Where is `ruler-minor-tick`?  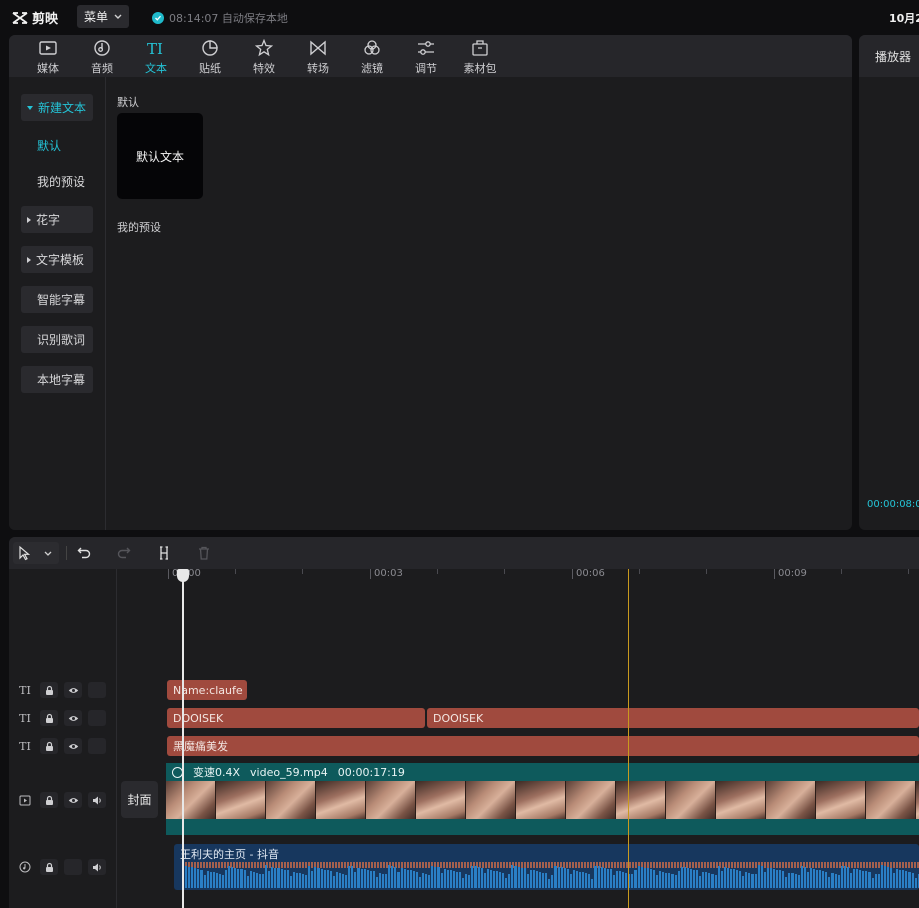 ruler-minor-tick is located at coordinates (302, 571).